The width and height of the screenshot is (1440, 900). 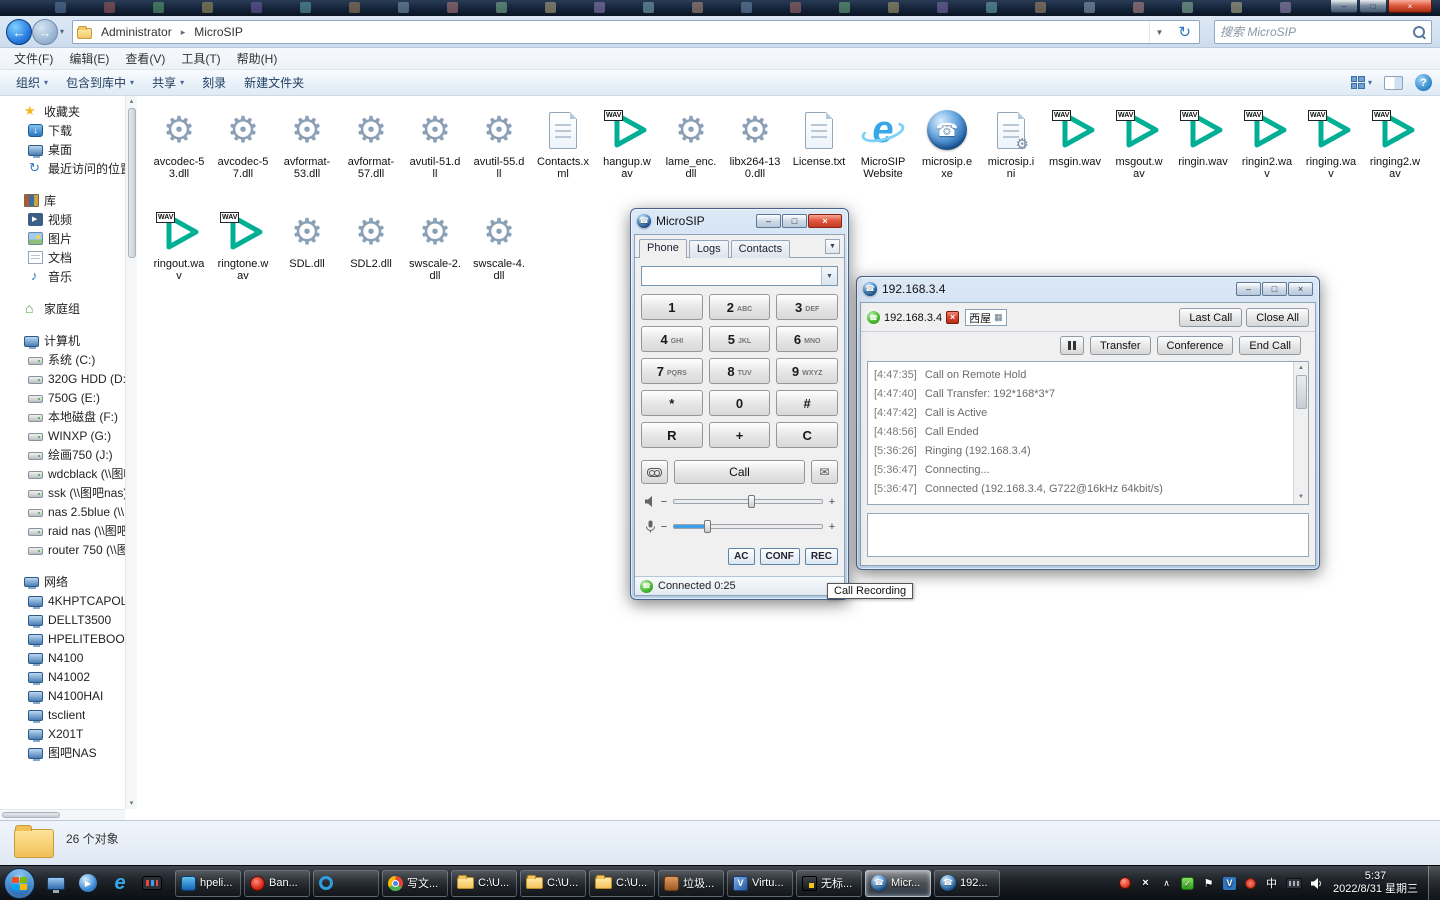 I want to click on sidebar-group-header: 计算机, so click(x=62, y=340).